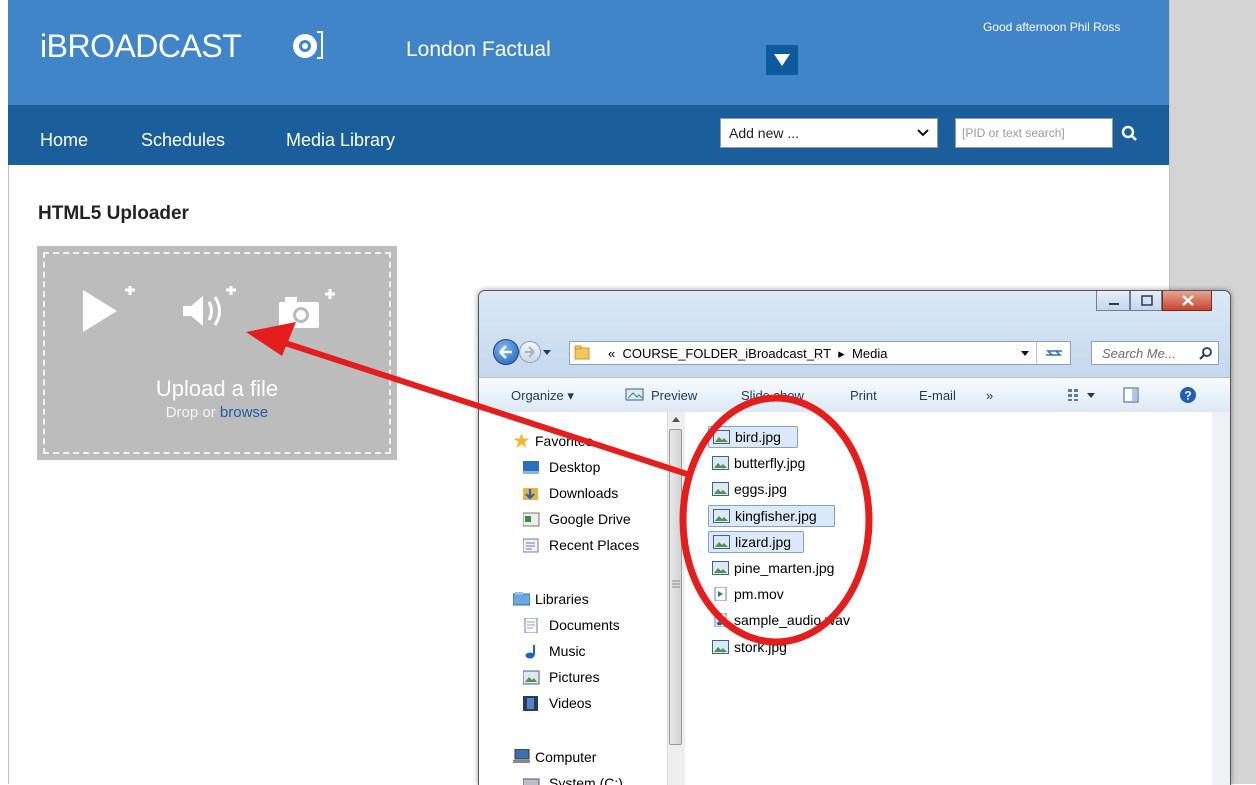 The width and height of the screenshot is (1256, 785). What do you see at coordinates (530, 703) in the screenshot?
I see `videos-icon` at bounding box center [530, 703].